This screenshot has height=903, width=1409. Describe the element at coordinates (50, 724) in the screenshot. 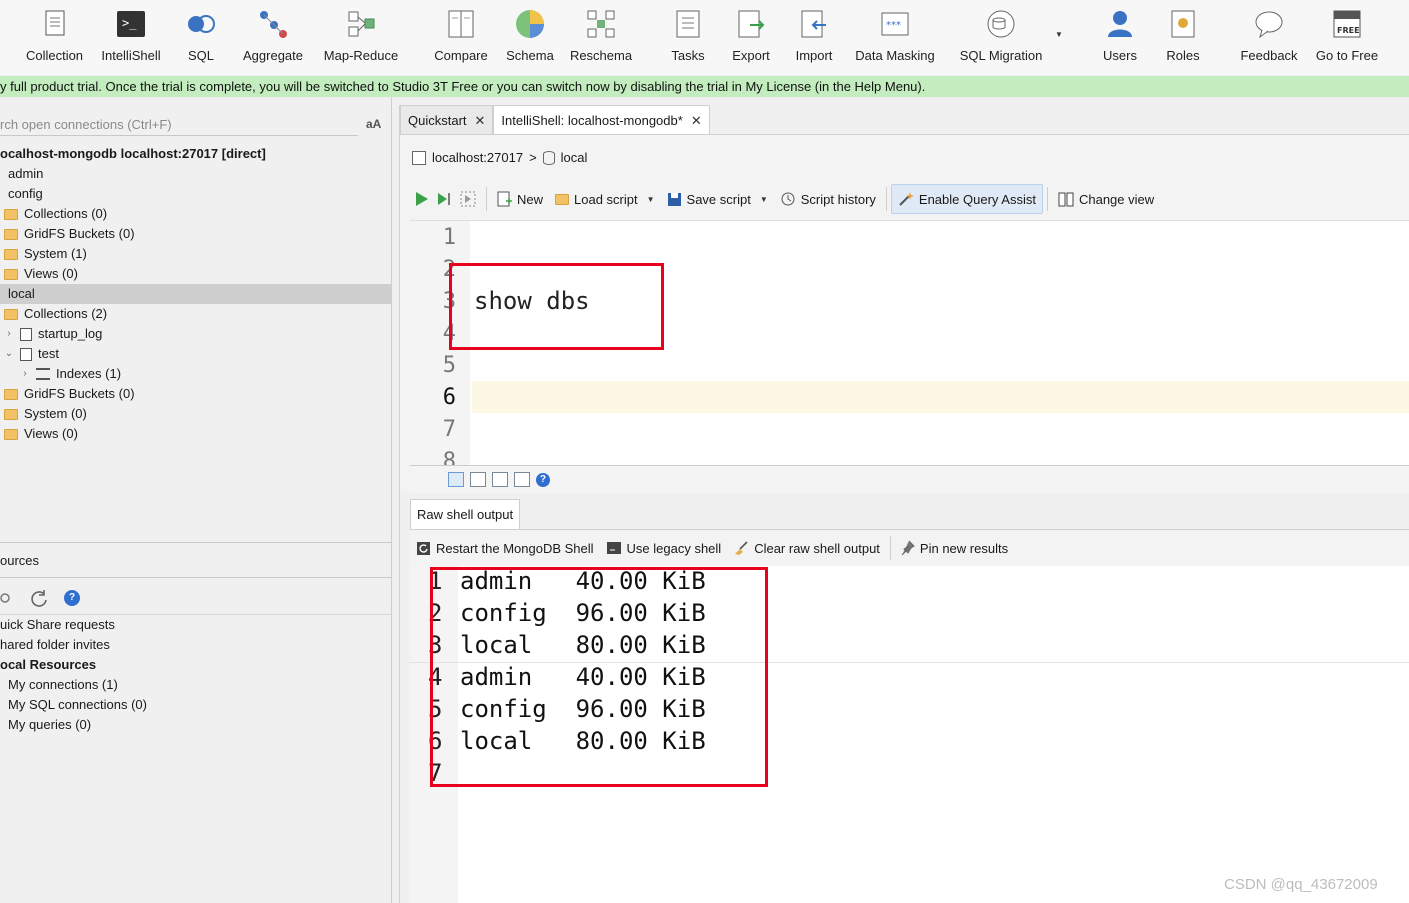

I see `resource-label: My queries (0)` at that location.